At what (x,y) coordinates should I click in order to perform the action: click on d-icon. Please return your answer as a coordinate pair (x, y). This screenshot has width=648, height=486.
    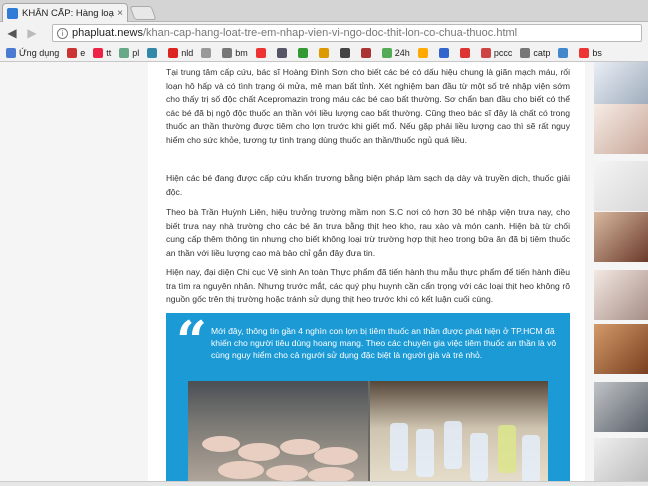
    Looking at the image, I should click on (302, 52).